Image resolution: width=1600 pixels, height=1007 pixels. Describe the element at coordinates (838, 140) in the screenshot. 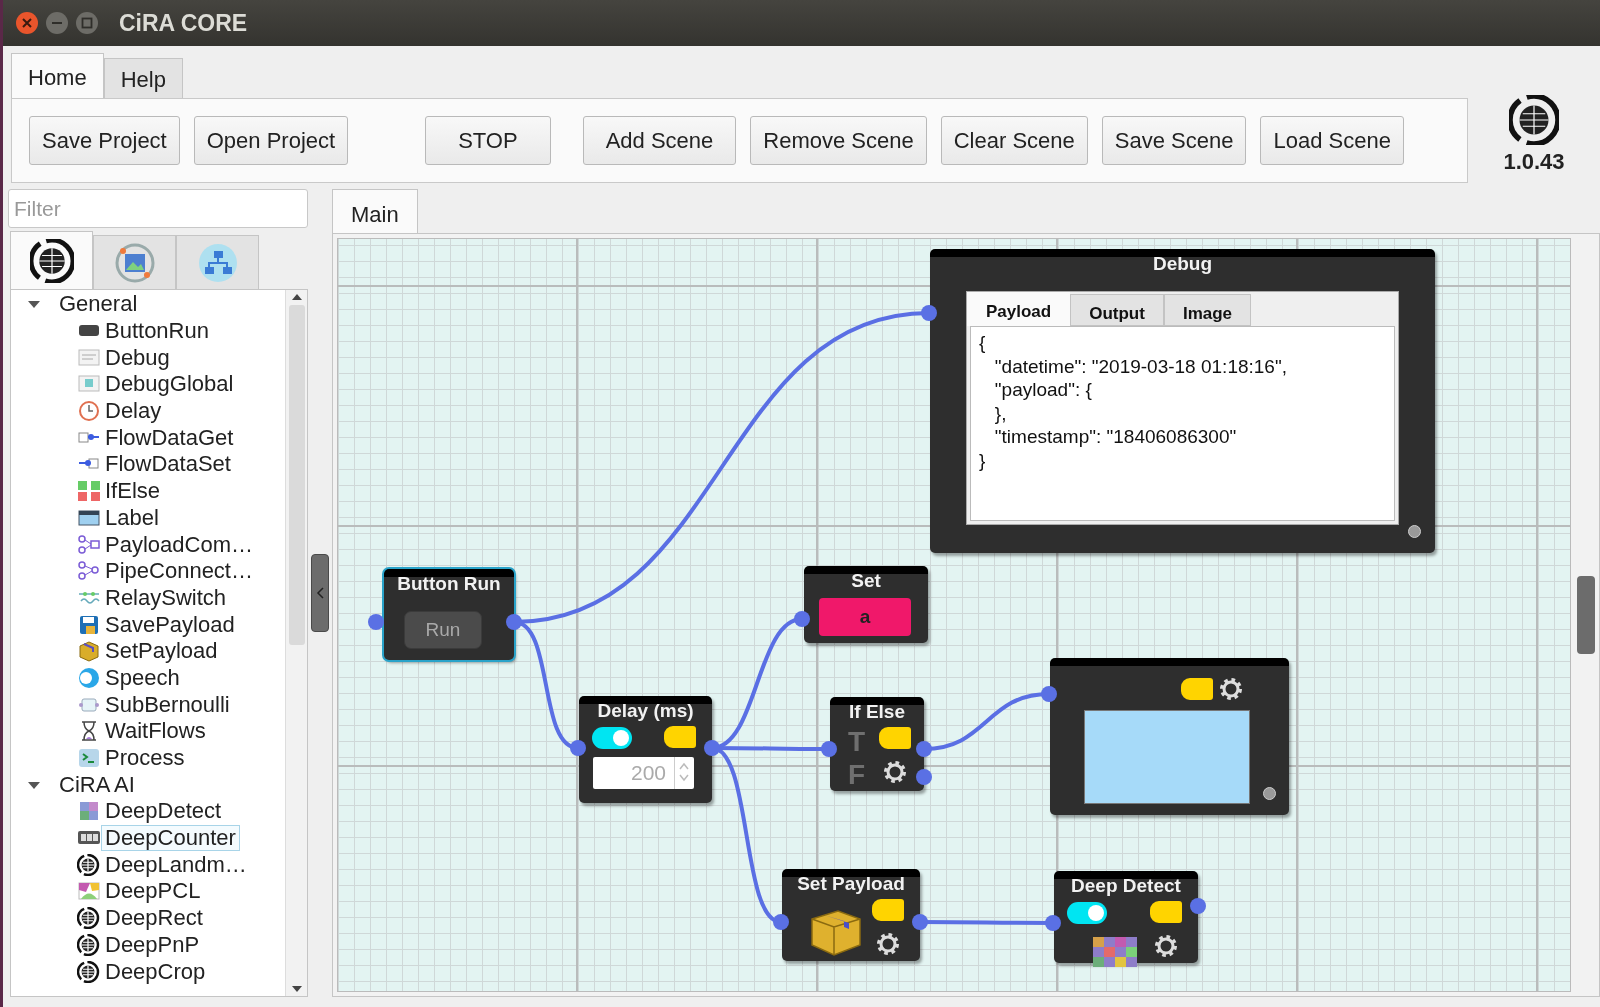

I see `toolbar-button: Remove Scene` at that location.